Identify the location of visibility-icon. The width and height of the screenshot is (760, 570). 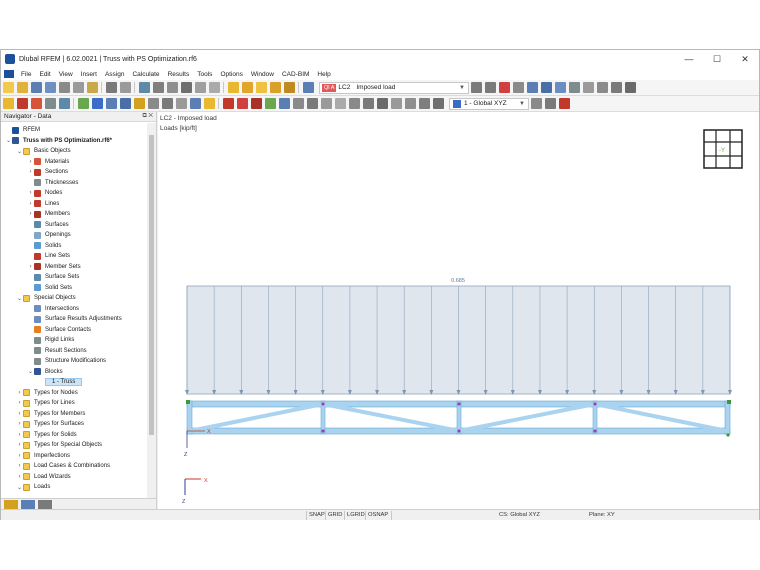
(602, 87).